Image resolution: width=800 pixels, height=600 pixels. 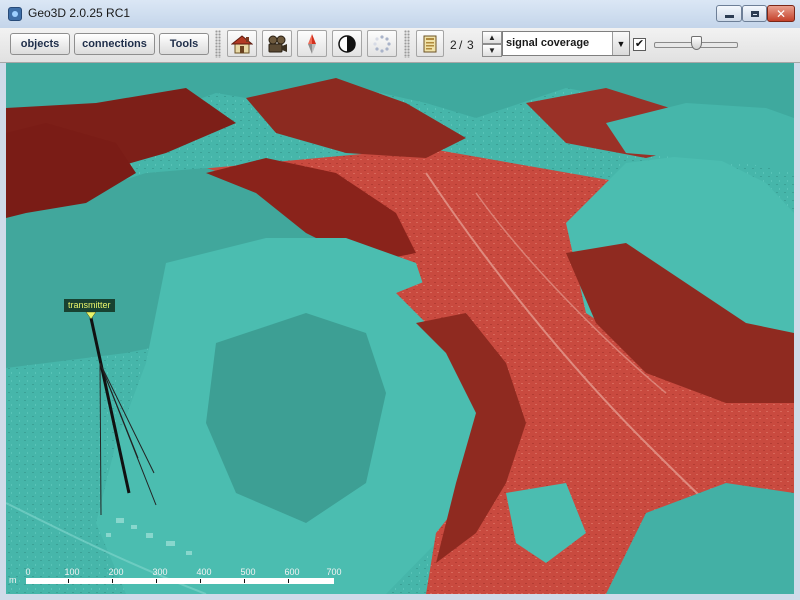 I want to click on minimize-button, so click(x=729, y=13).